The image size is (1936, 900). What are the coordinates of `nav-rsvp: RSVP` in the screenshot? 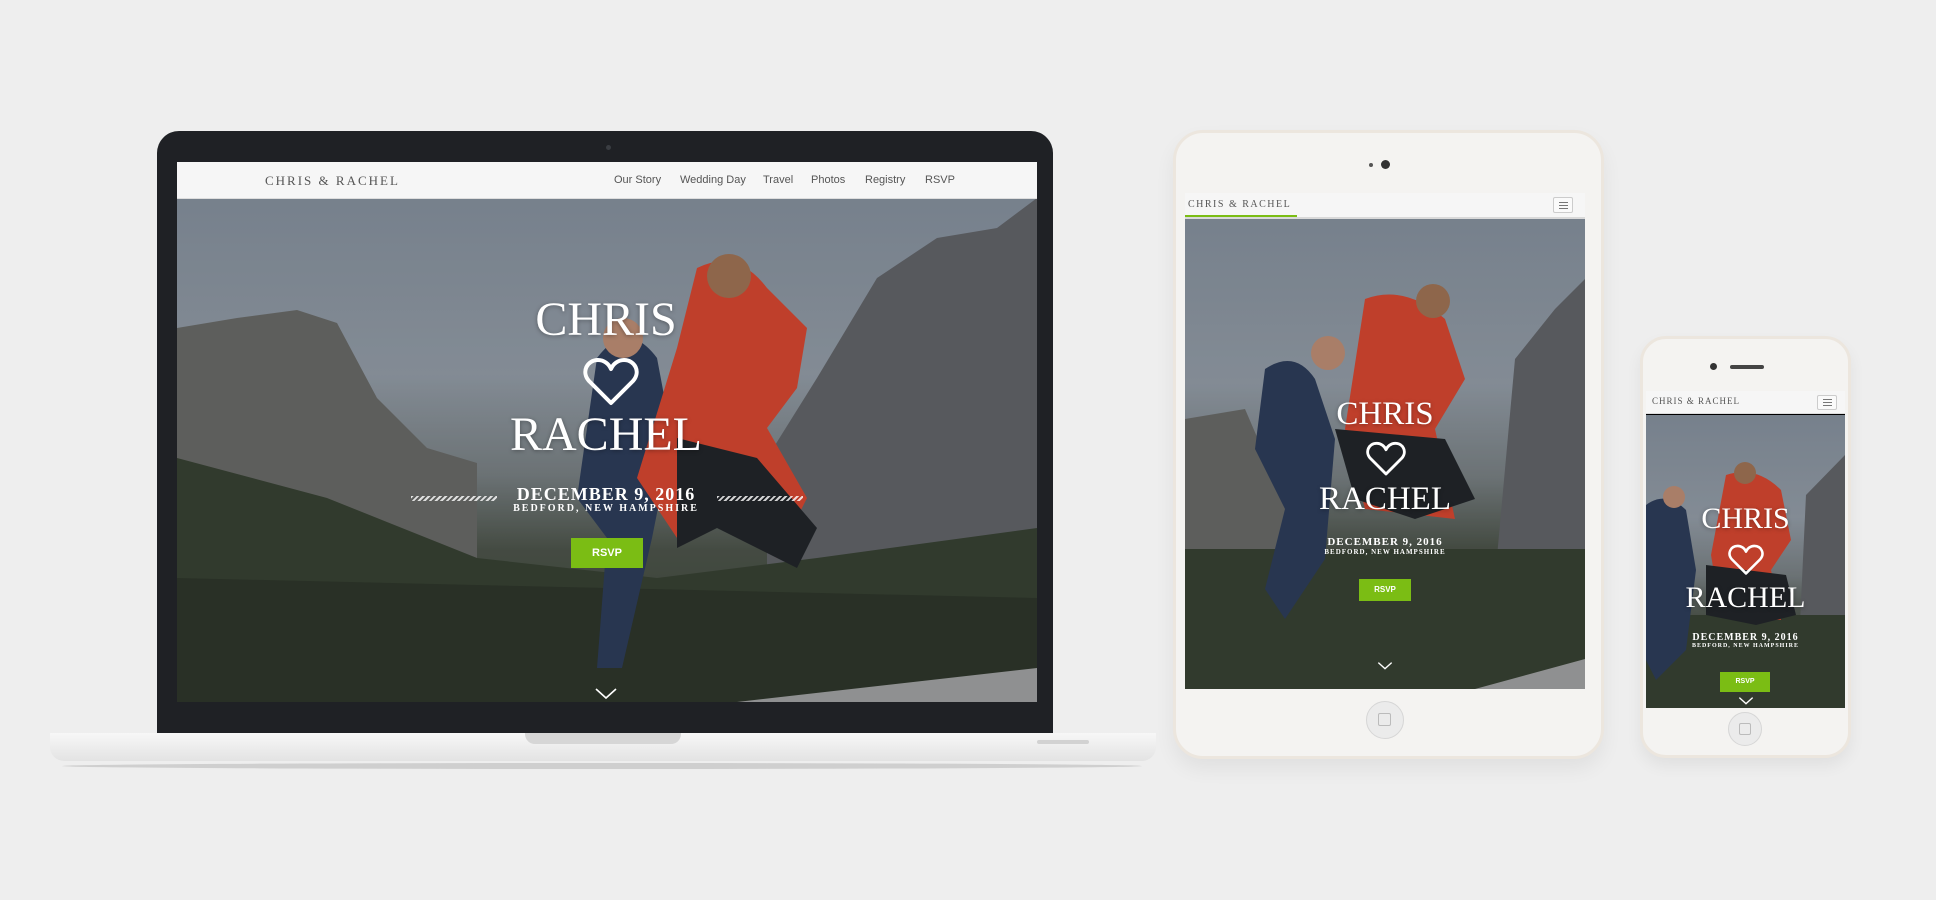 It's located at (940, 180).